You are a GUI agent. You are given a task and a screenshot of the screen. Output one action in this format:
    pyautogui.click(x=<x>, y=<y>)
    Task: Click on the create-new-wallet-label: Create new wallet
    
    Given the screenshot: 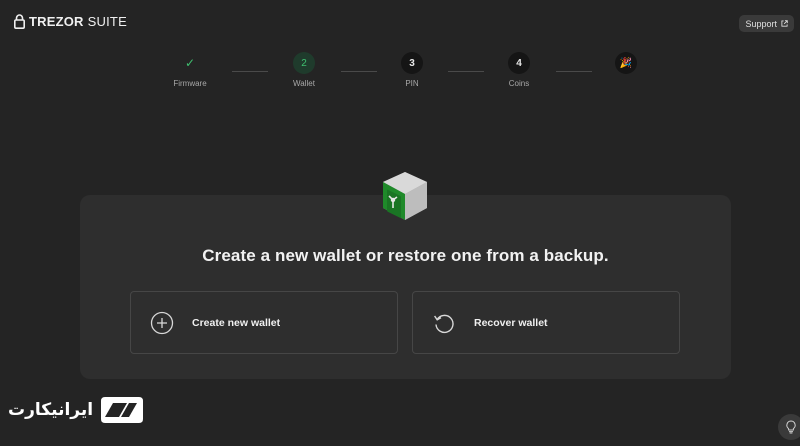 What is the action you would take?
    pyautogui.click(x=236, y=322)
    